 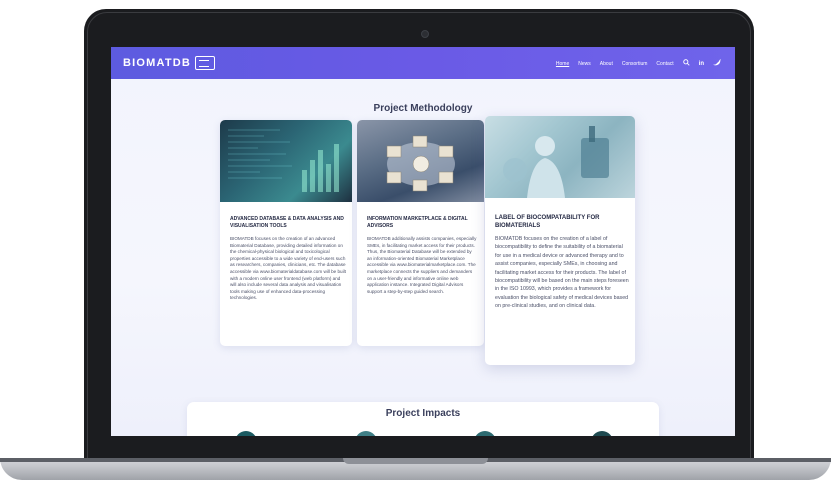 What do you see at coordinates (717, 63) in the screenshot?
I see `twitter-icon` at bounding box center [717, 63].